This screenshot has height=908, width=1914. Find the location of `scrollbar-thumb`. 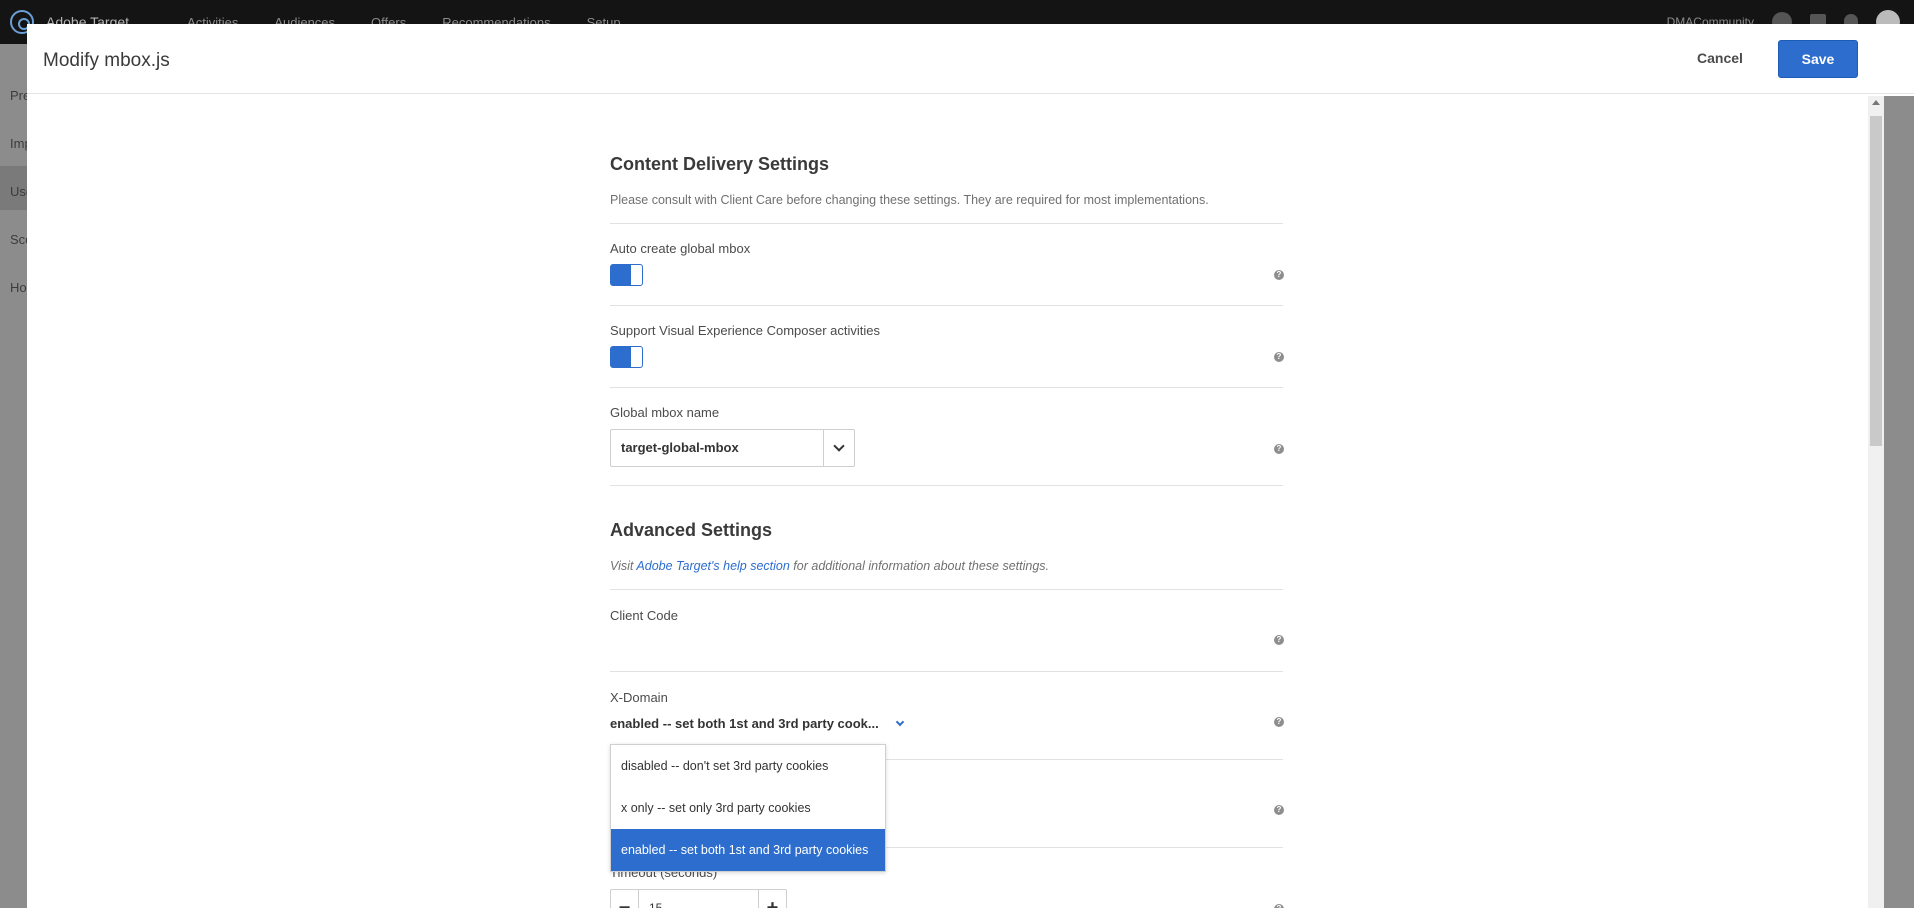

scrollbar-thumb is located at coordinates (1876, 281).